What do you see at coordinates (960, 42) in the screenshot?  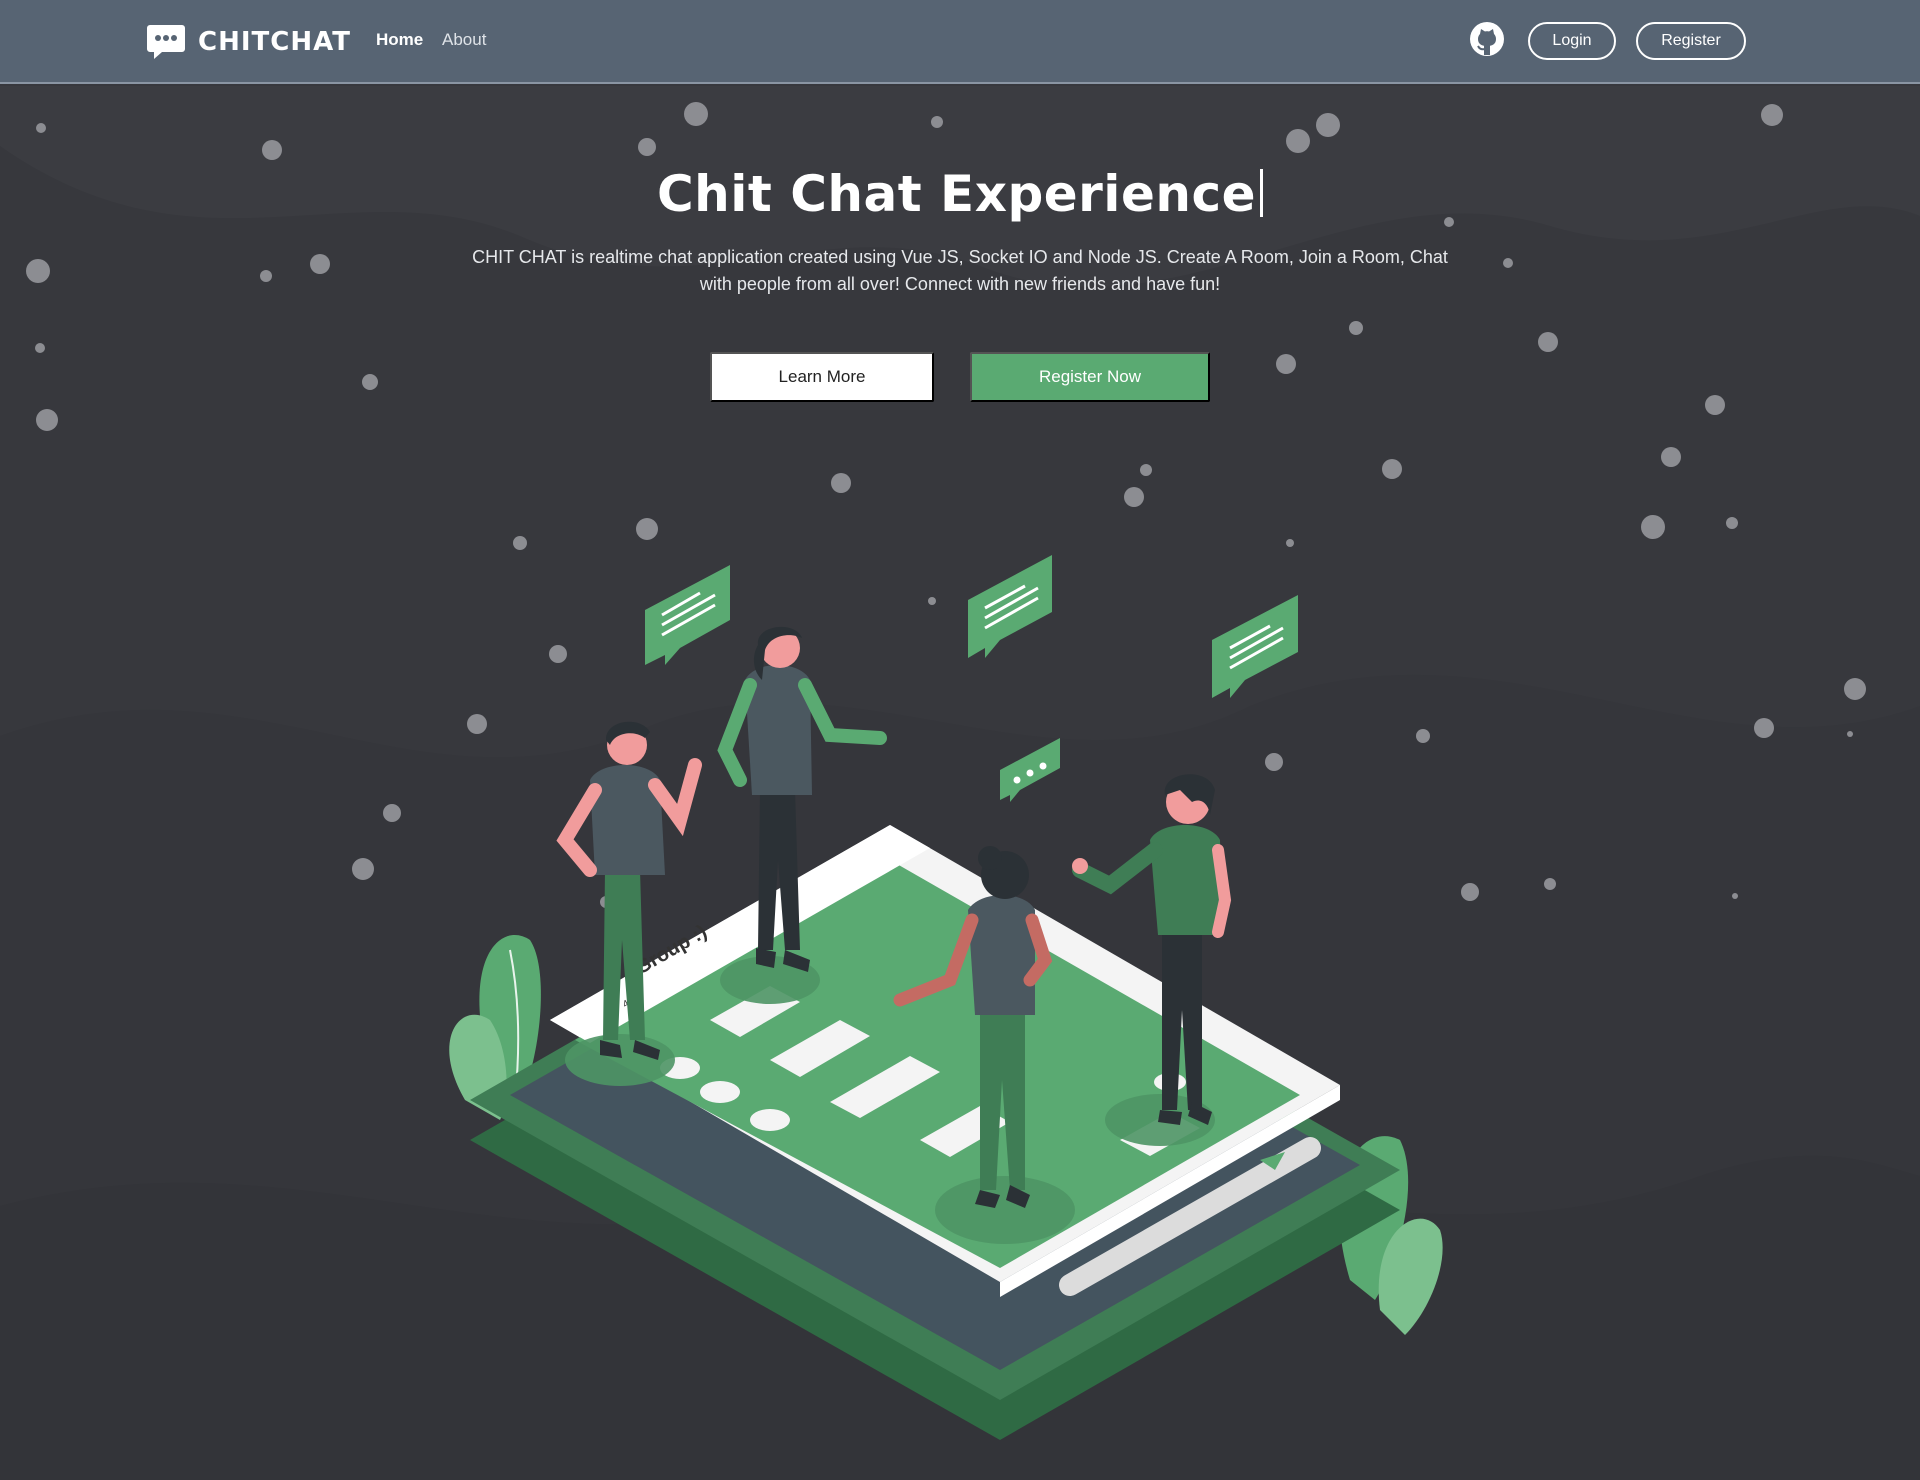 I see `navbar: CHITCHAT Home About Login Register` at bounding box center [960, 42].